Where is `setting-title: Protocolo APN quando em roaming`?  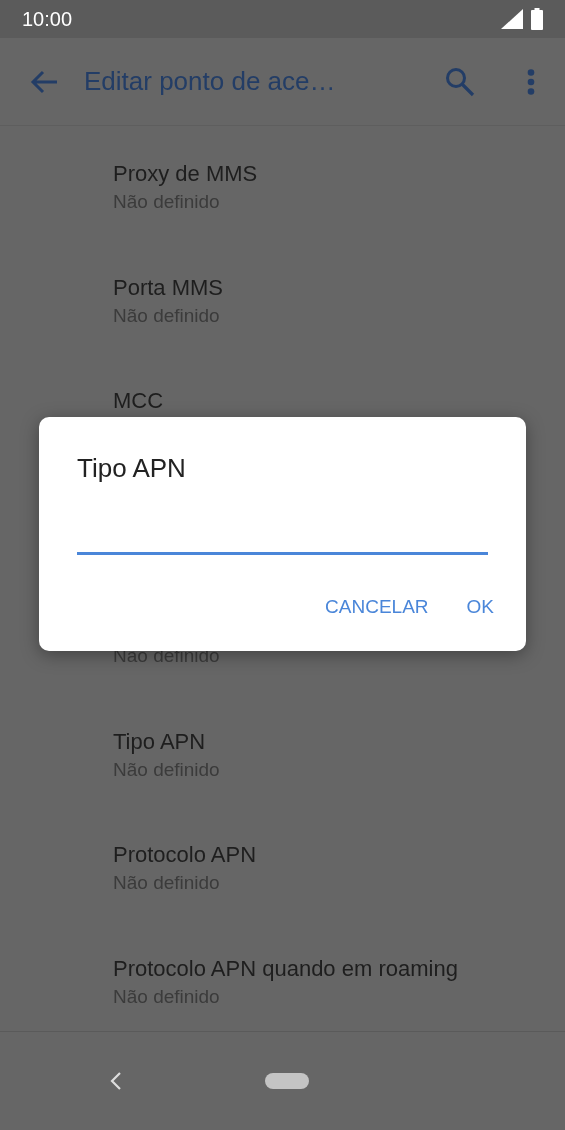
setting-title: Protocolo APN quando em roaming is located at coordinates (339, 968).